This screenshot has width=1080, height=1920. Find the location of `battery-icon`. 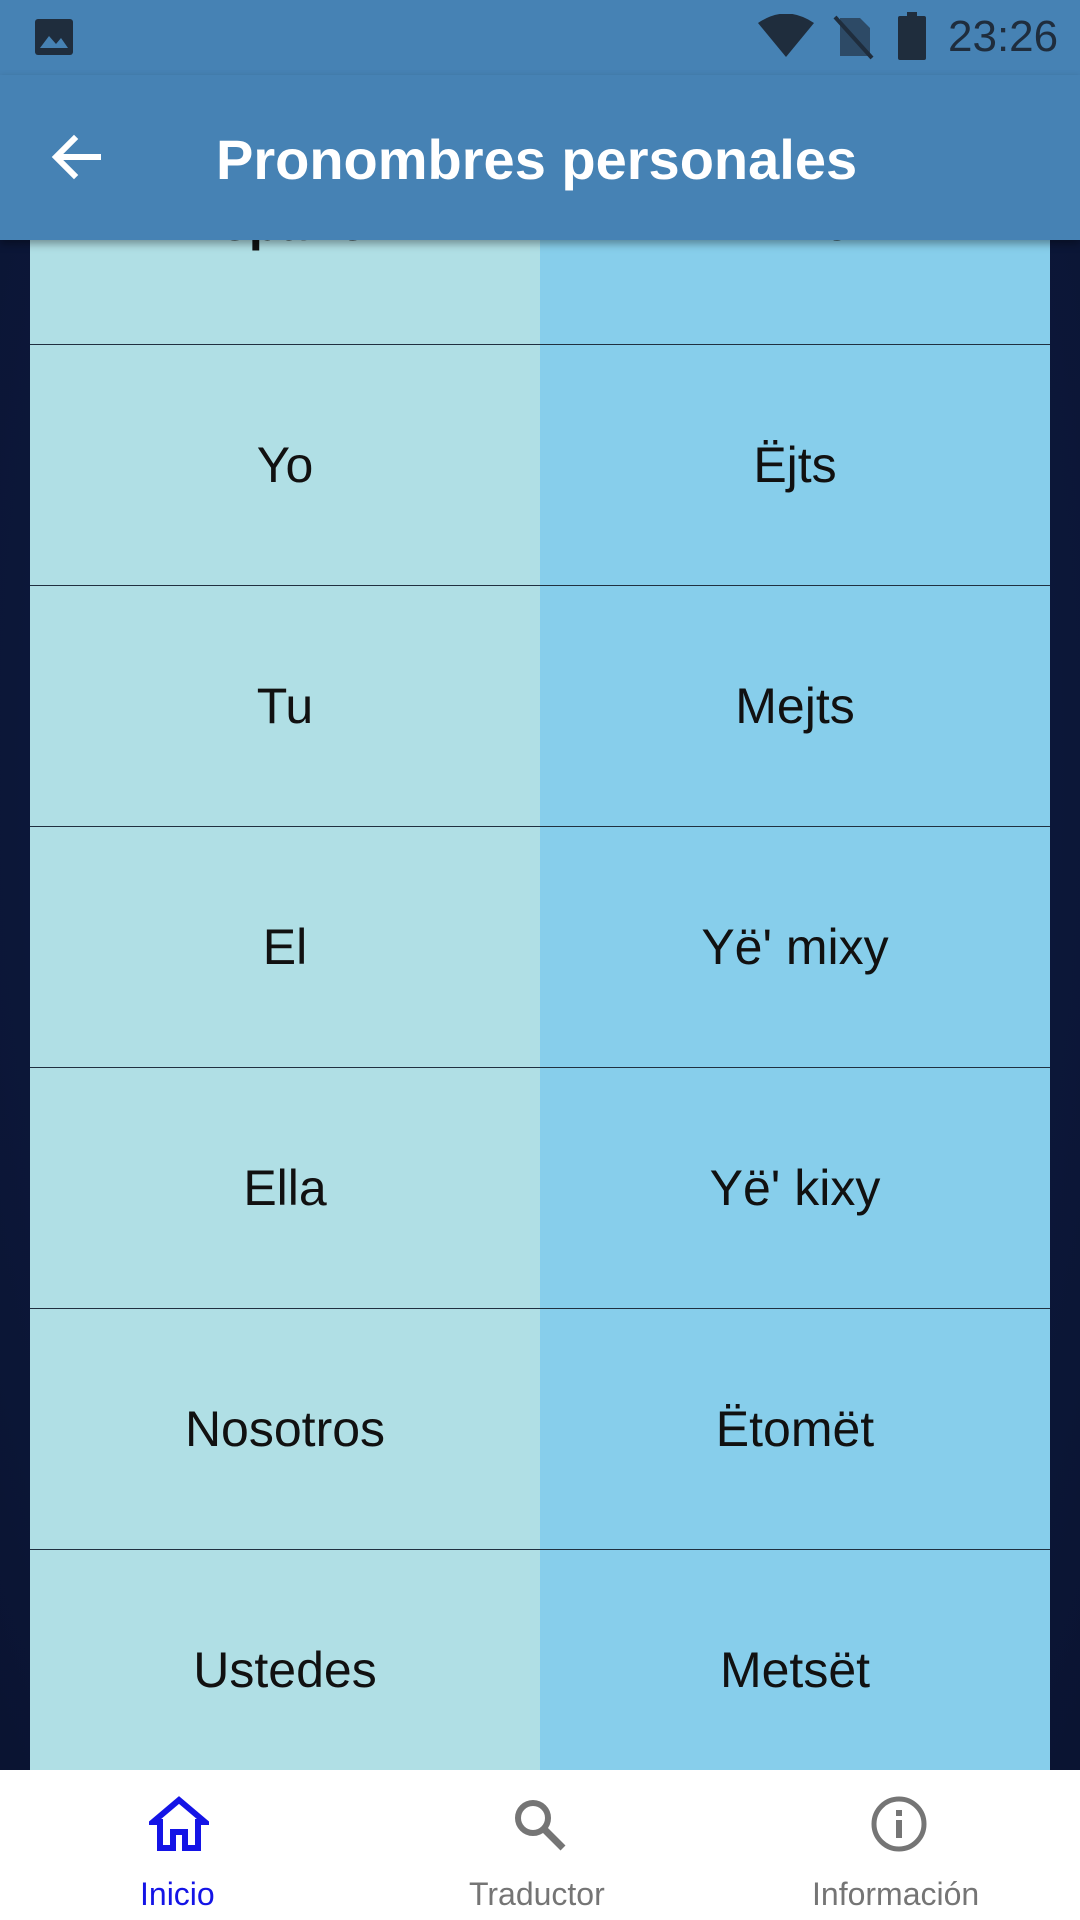

battery-icon is located at coordinates (912, 36).